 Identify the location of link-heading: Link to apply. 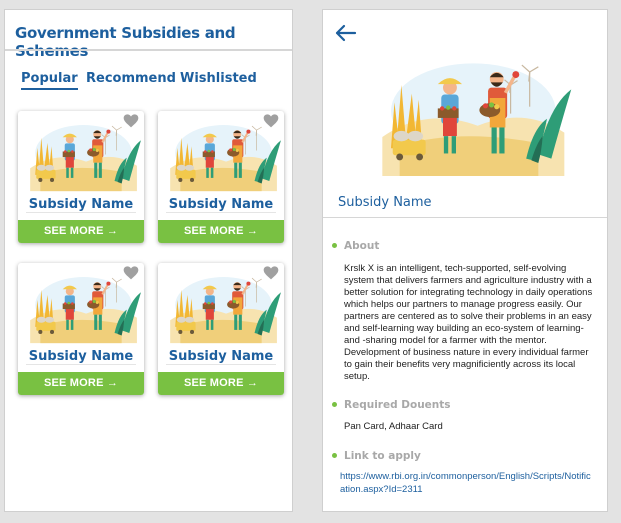
(382, 456).